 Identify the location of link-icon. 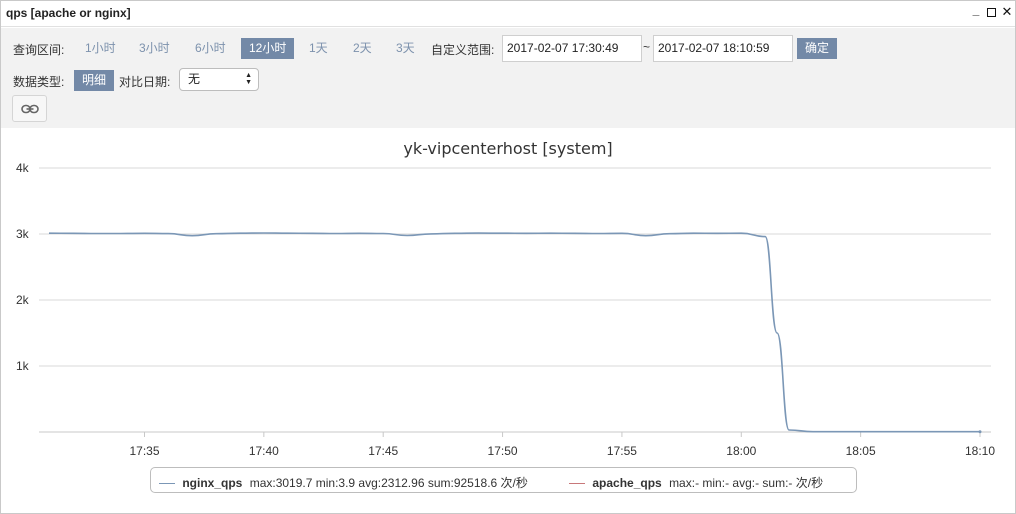
(30, 109).